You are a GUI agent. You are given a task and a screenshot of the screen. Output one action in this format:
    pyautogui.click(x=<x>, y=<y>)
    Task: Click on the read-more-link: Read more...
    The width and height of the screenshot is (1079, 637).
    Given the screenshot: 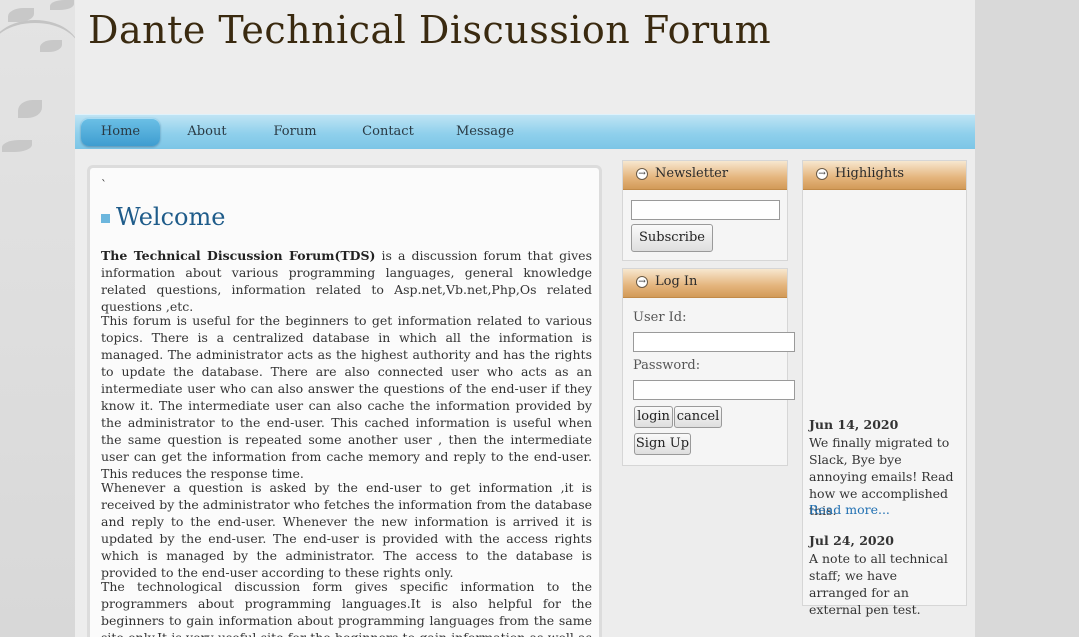 What is the action you would take?
    pyautogui.click(x=849, y=509)
    